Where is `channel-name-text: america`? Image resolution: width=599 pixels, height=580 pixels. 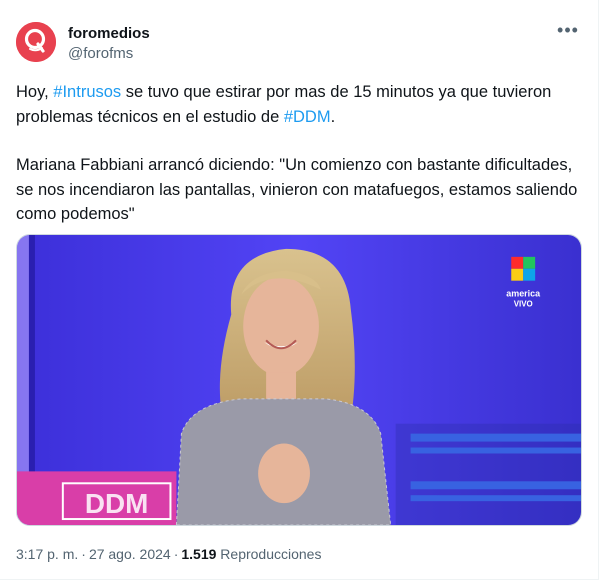
channel-name-text: america is located at coordinates (523, 294).